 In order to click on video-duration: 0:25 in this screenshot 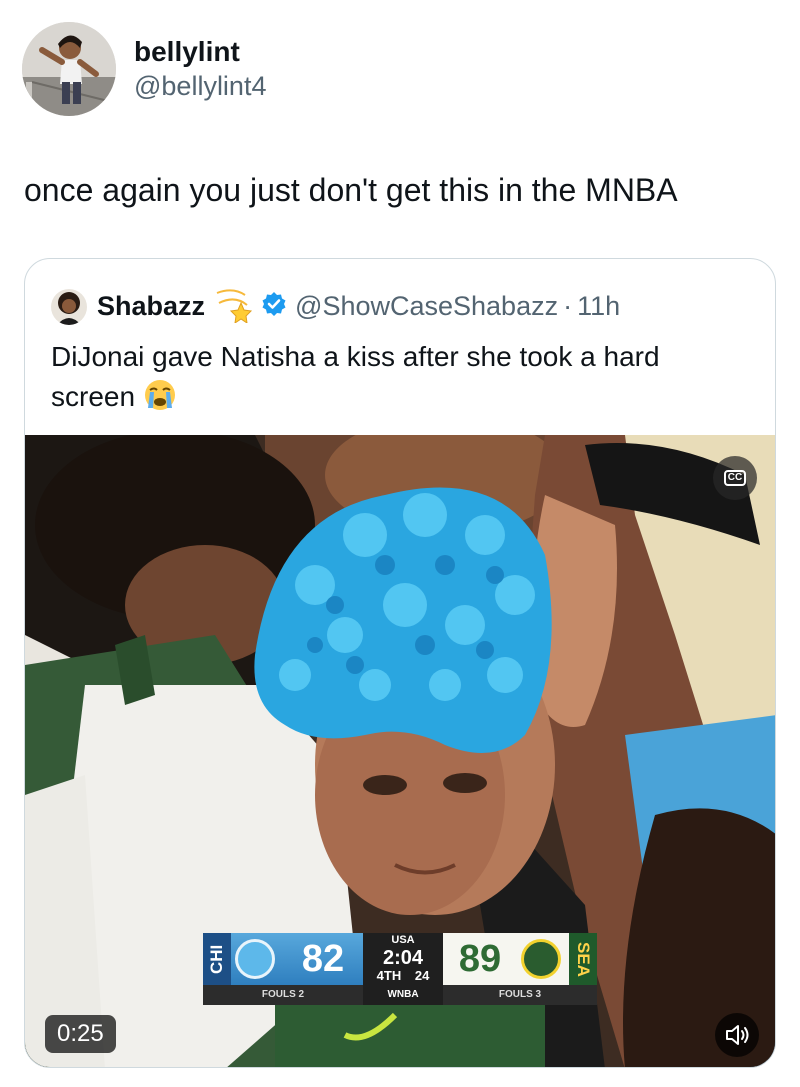, I will do `click(80, 1034)`.